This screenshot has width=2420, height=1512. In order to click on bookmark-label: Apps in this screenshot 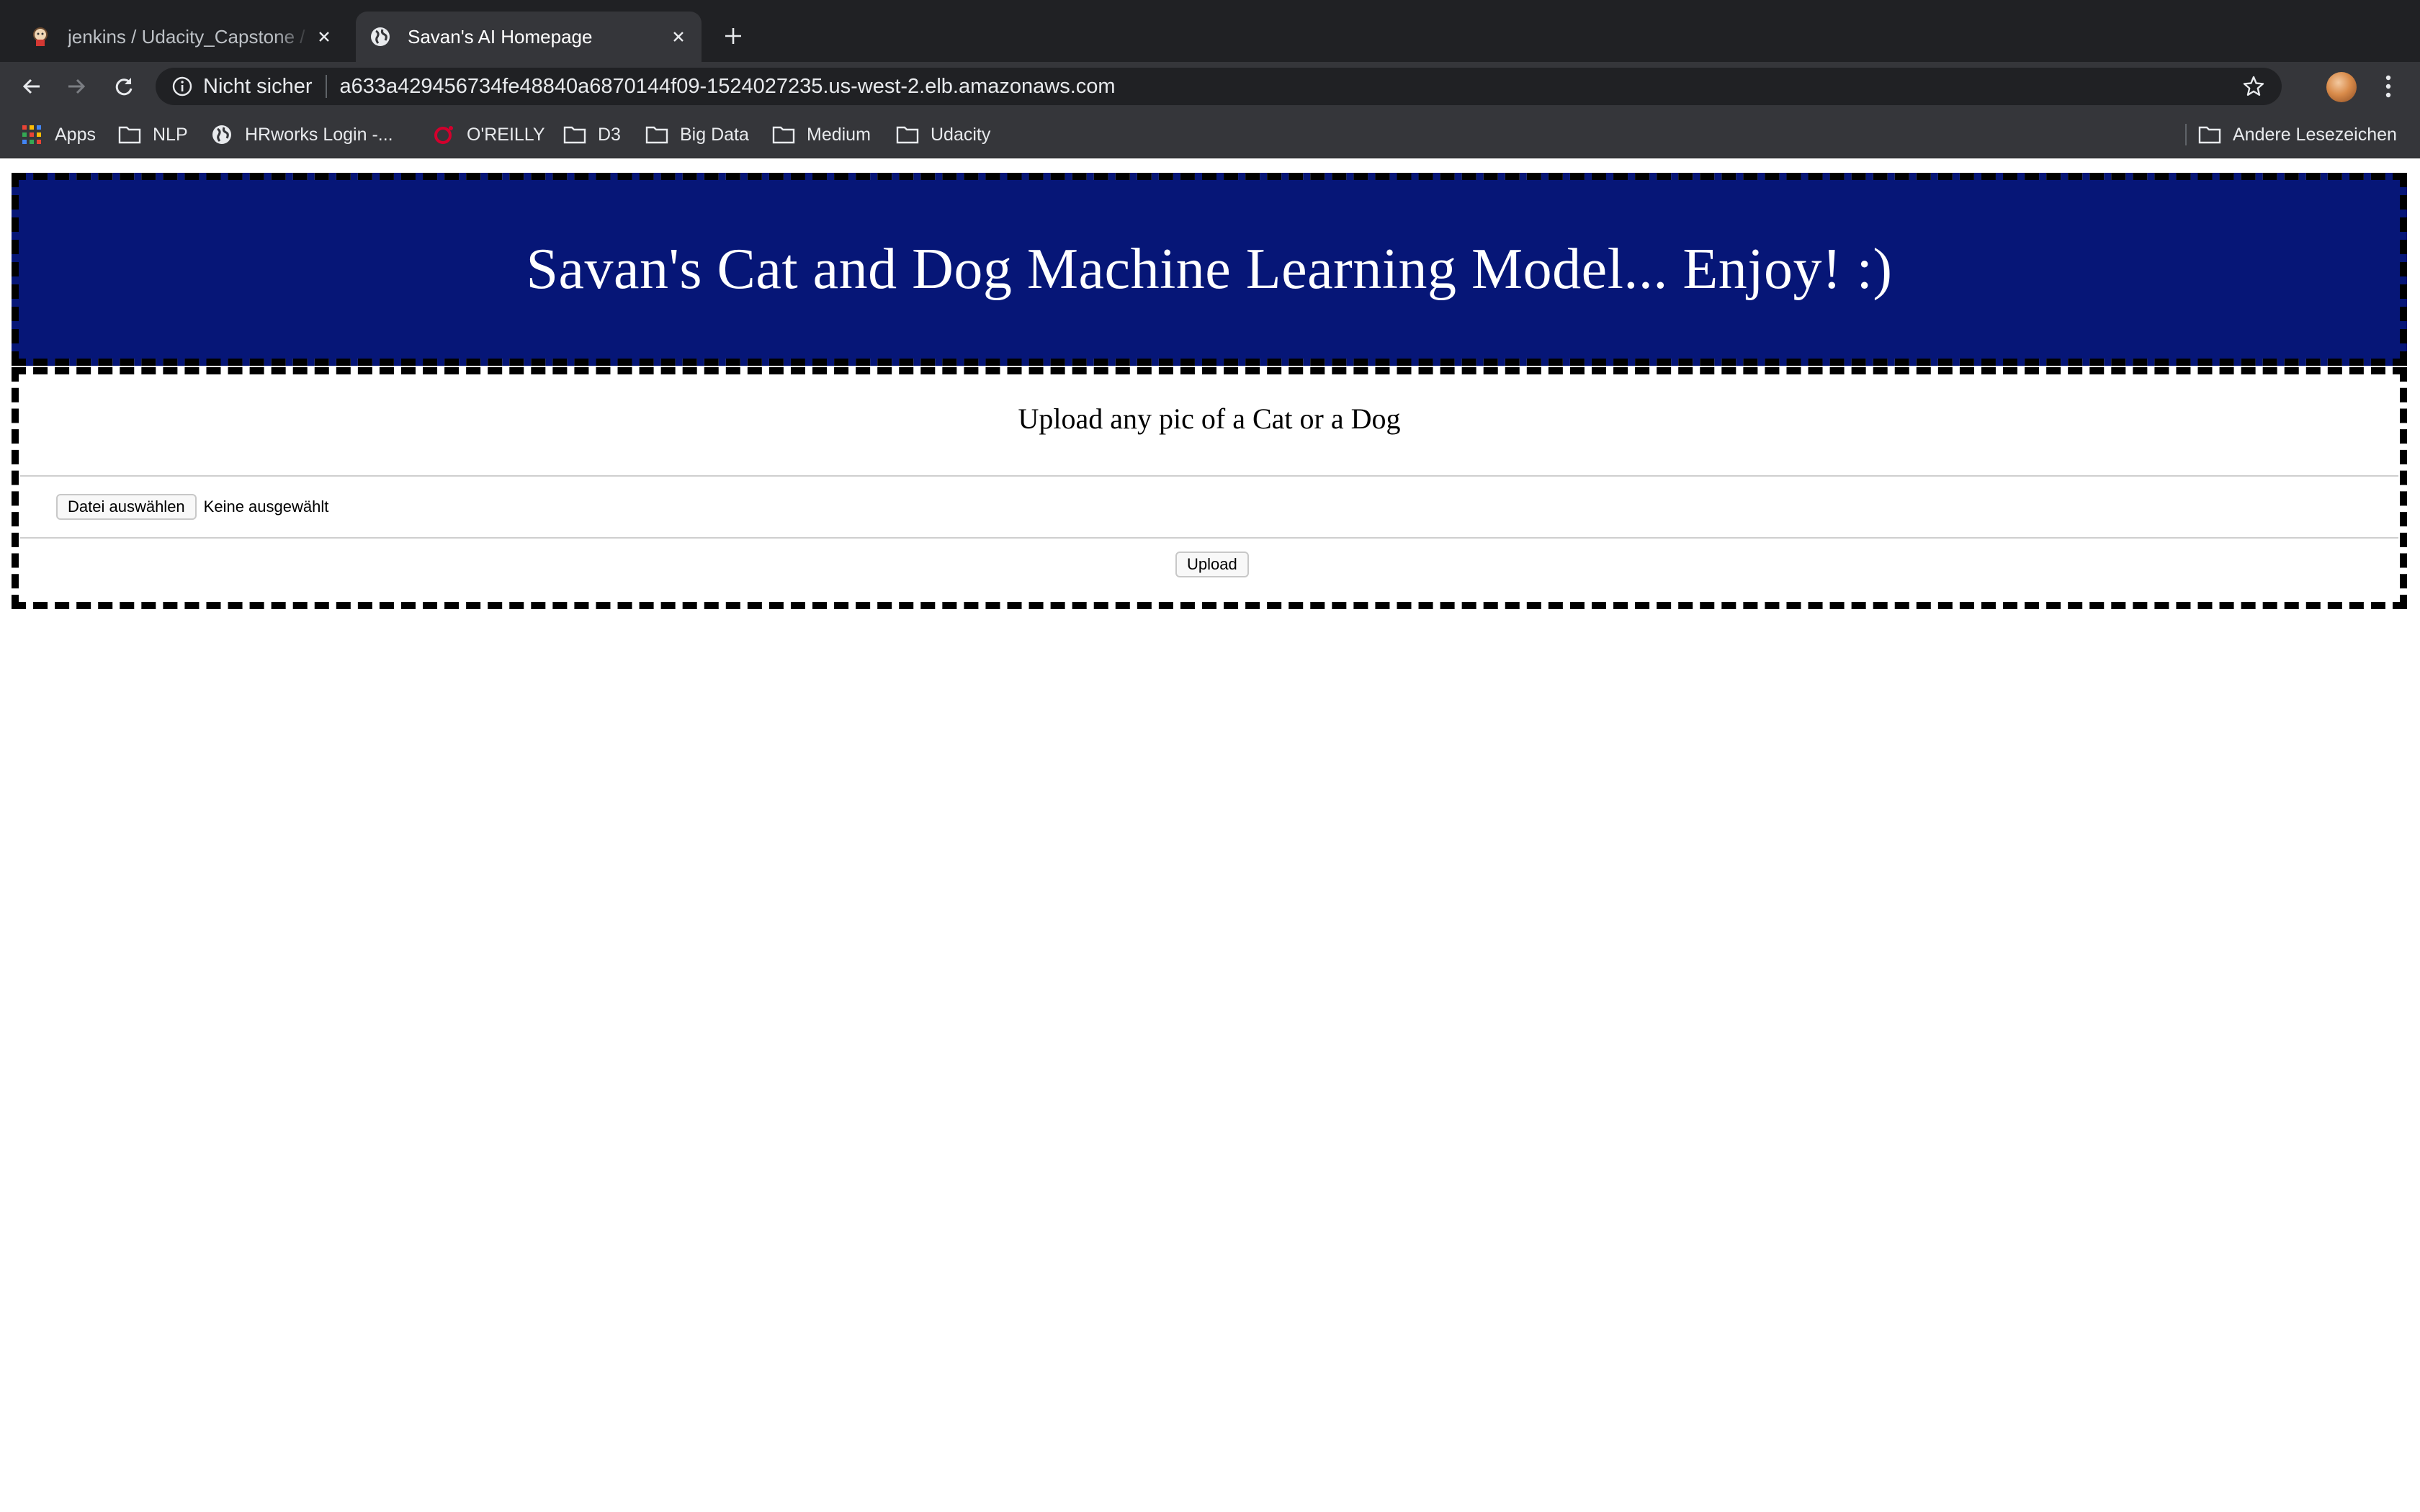, I will do `click(75, 134)`.